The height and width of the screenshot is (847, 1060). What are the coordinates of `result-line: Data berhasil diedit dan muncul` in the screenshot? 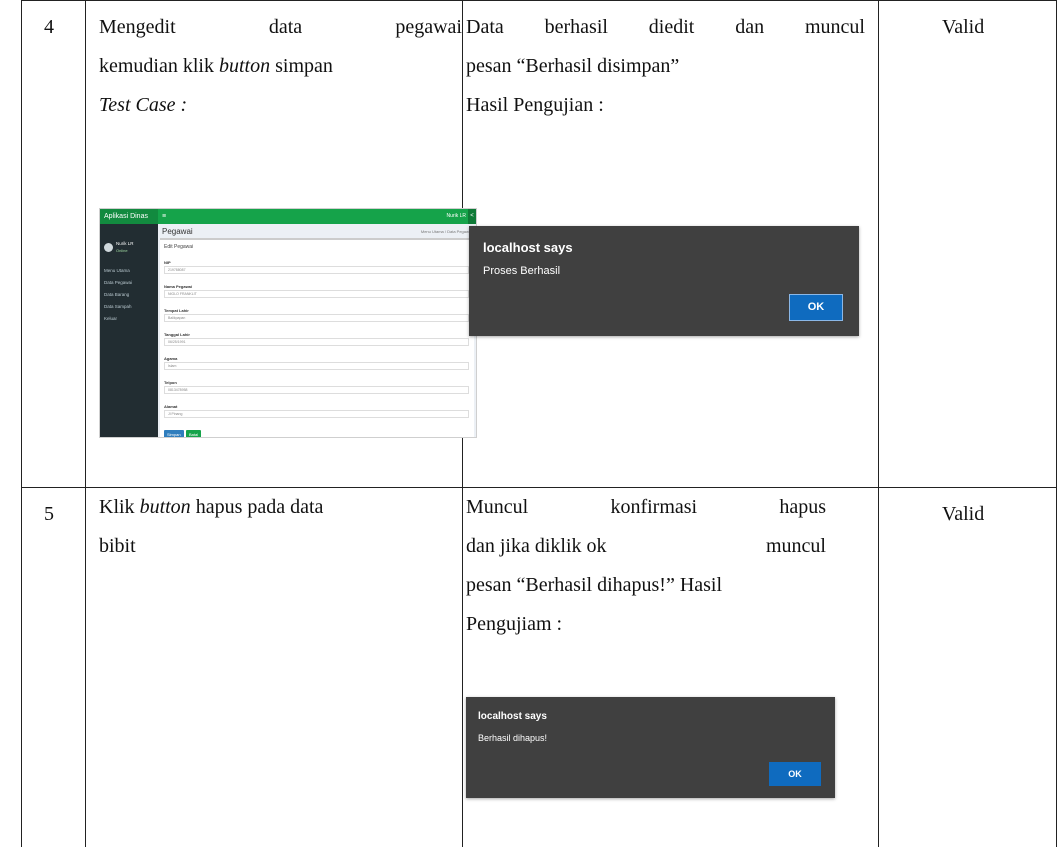 It's located at (665, 27).